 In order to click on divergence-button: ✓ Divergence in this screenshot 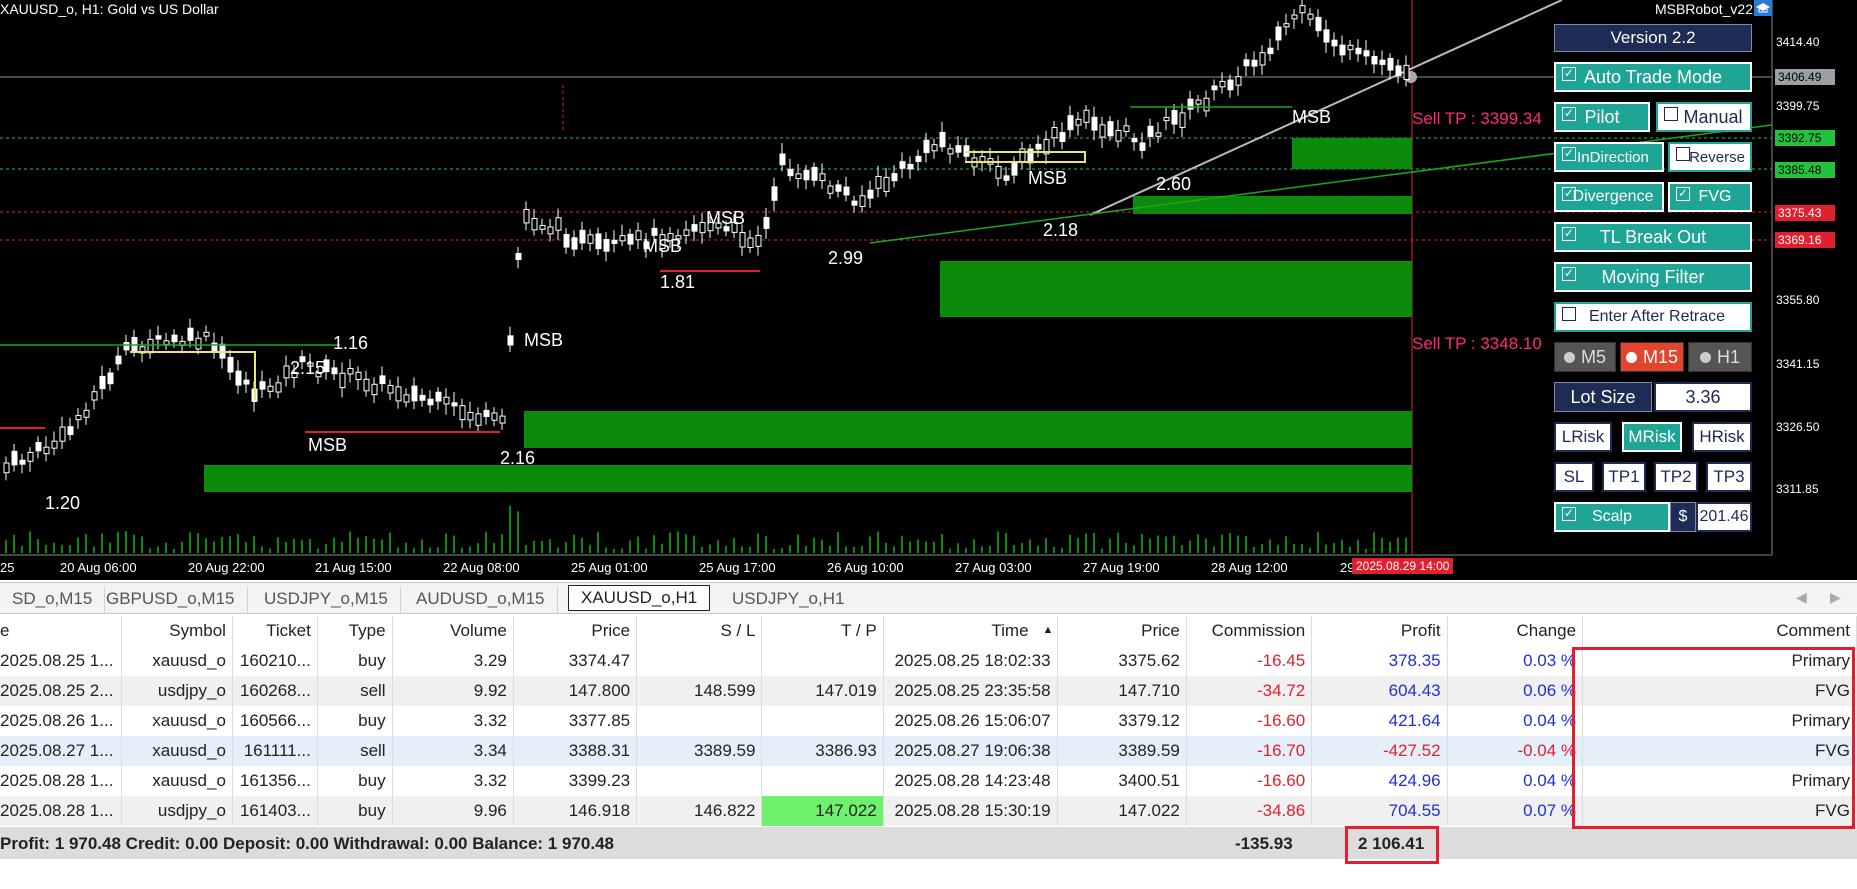, I will do `click(1609, 197)`.